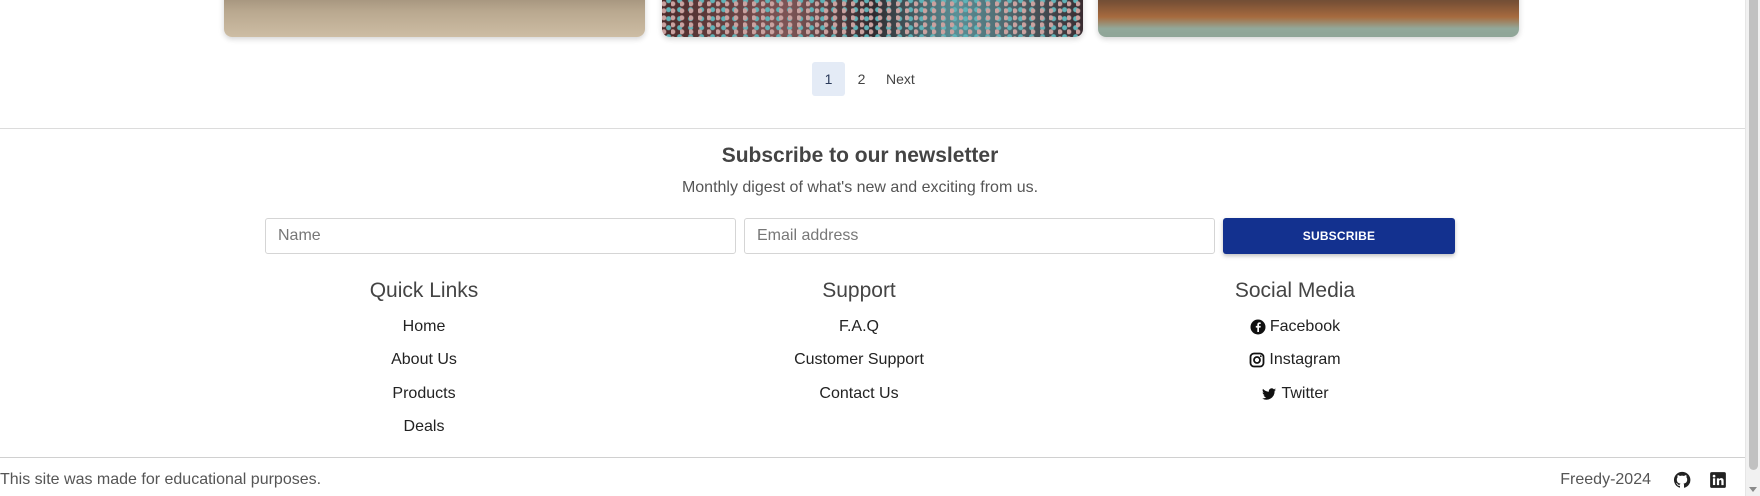  What do you see at coordinates (1753, 235) in the screenshot?
I see `scrollbar-thumb` at bounding box center [1753, 235].